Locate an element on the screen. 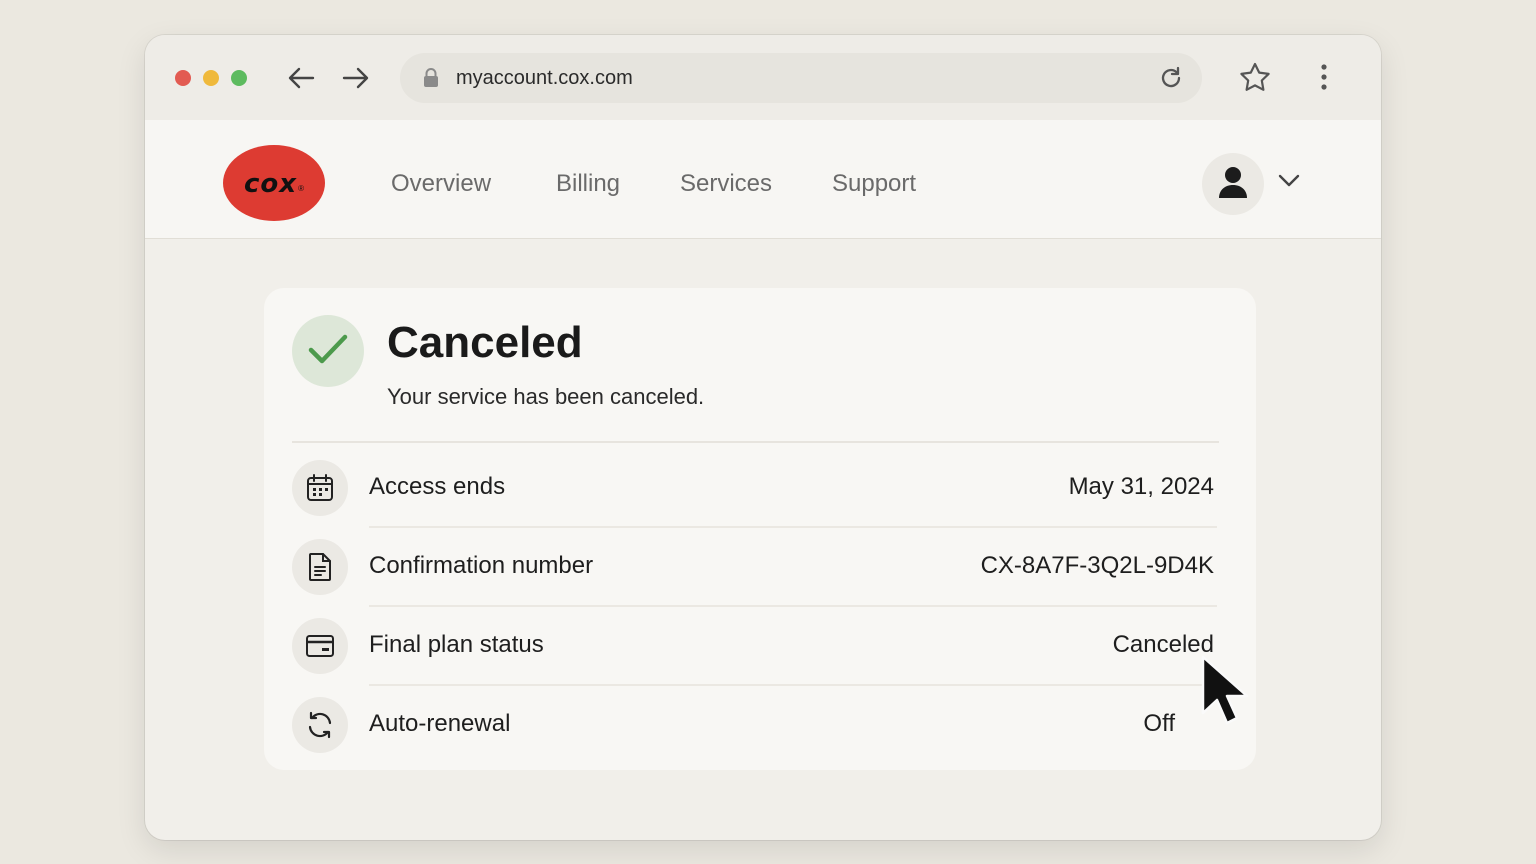  detail-row-access-ends: Access ends May 31, 2024 is located at coordinates (754, 488).